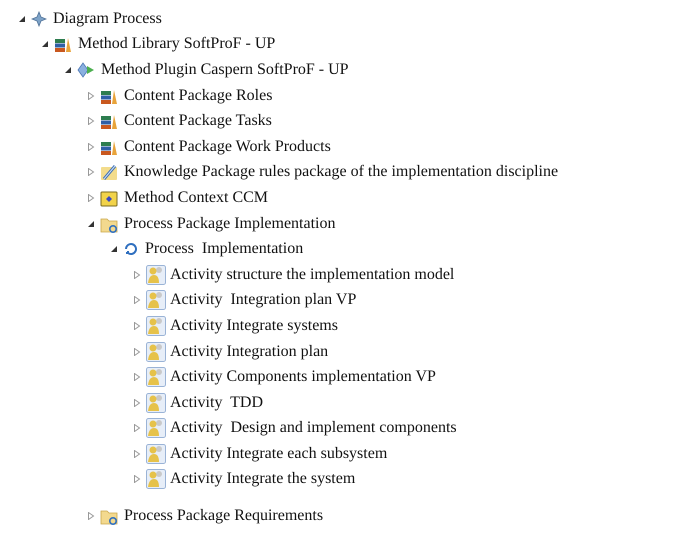 This screenshot has height=533, width=688. What do you see at coordinates (224, 249) in the screenshot?
I see `tree-item-label: Process Implementation` at bounding box center [224, 249].